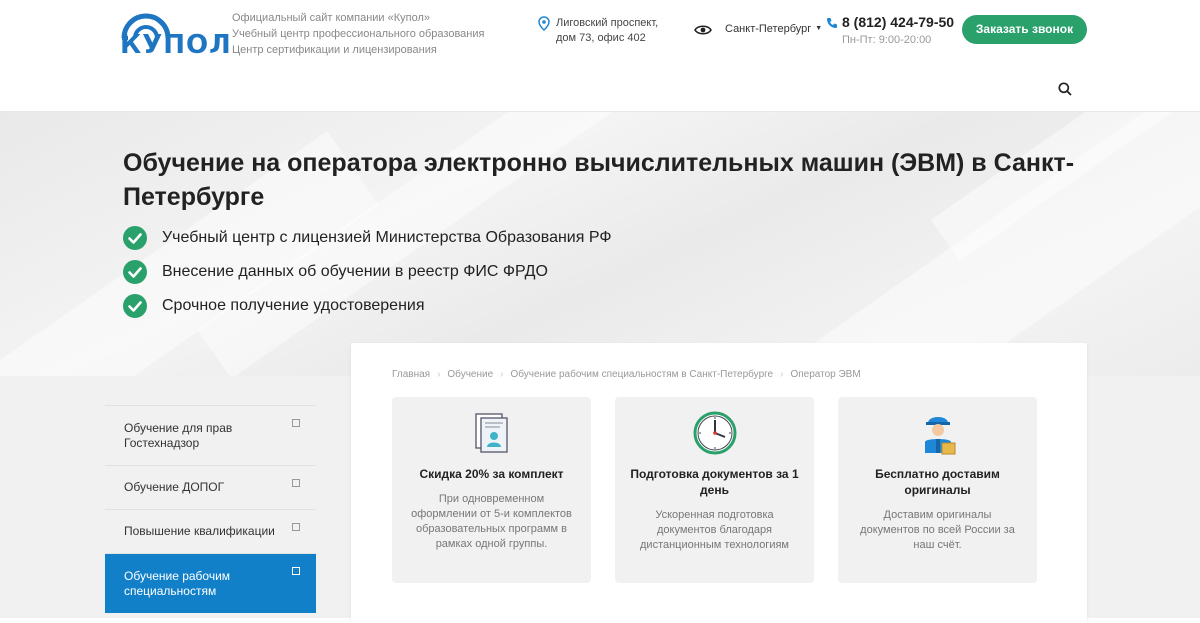  I want to click on courier-icon, so click(940, 436).